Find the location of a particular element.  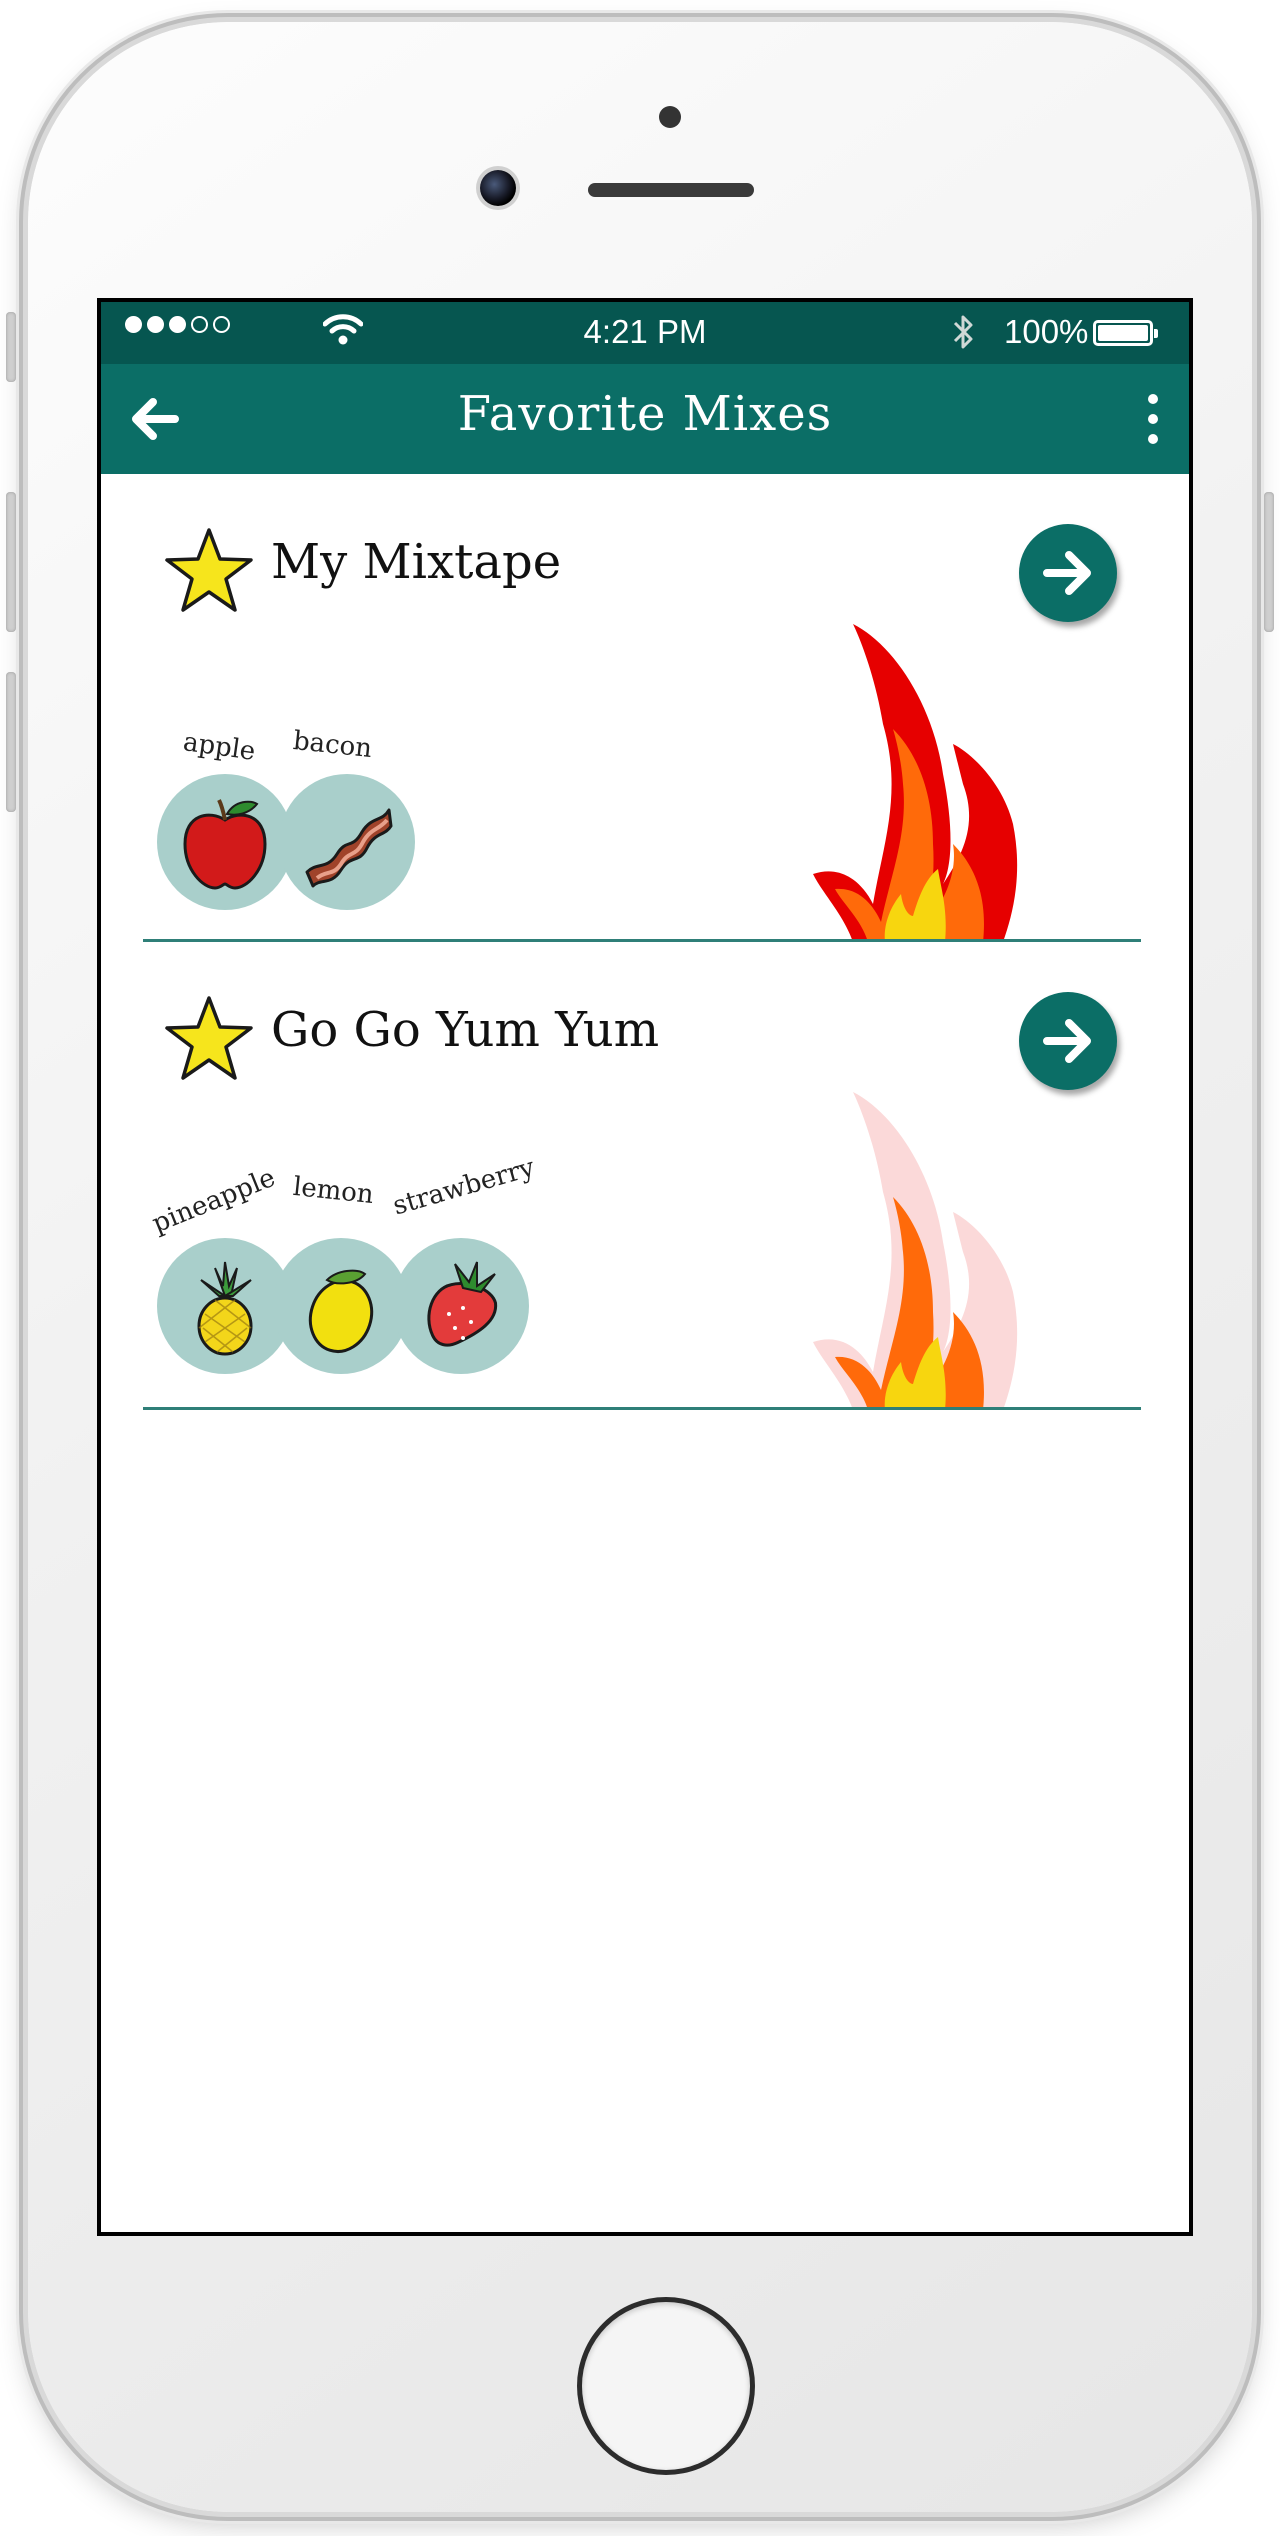

mute-switch is located at coordinates (11, 347).